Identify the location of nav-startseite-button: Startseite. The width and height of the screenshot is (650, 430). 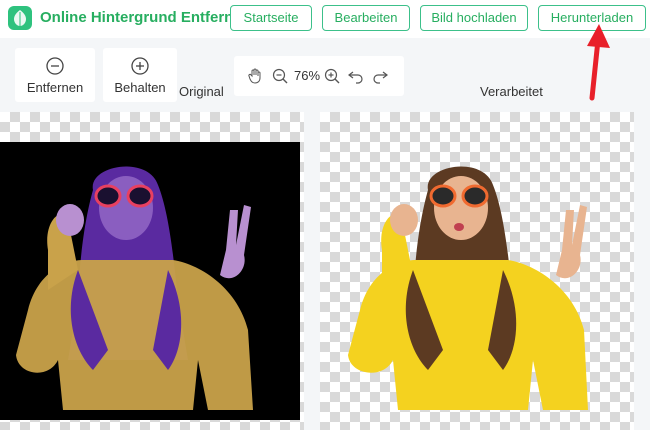
(271, 18).